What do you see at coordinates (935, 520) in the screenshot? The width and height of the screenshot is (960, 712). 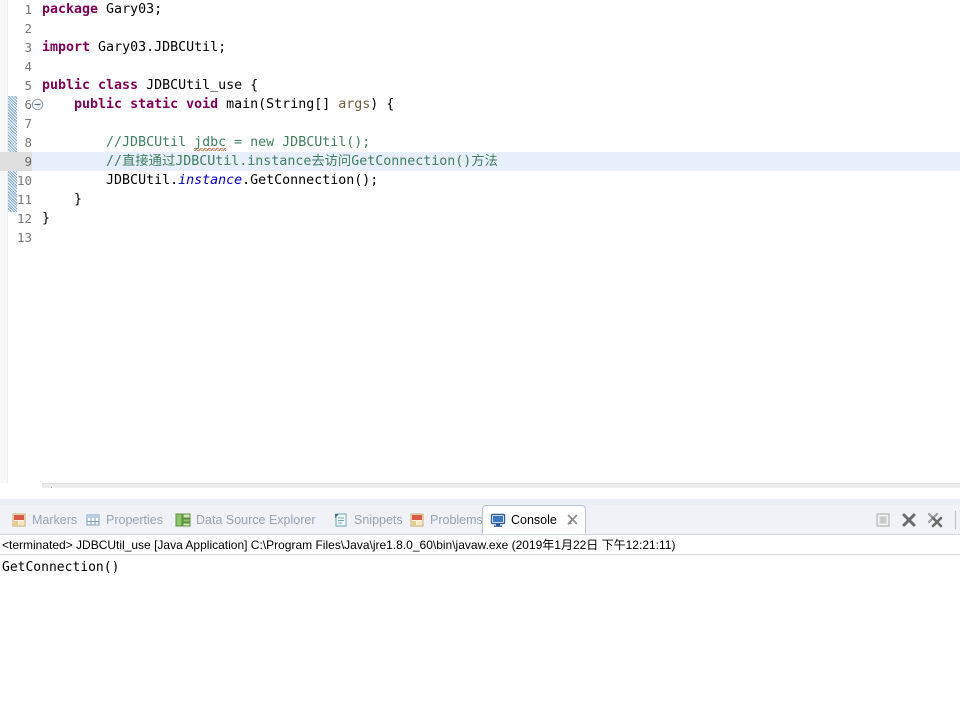 I see `remove-all-terminated-button` at bounding box center [935, 520].